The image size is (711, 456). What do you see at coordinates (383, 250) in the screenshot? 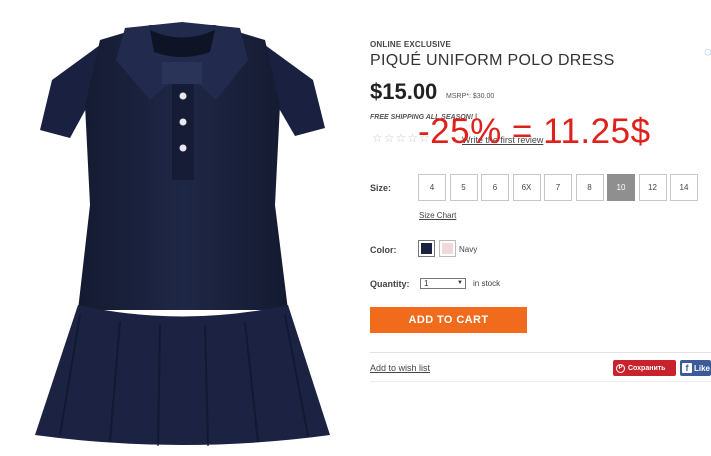
I see `color-label: Color:` at bounding box center [383, 250].